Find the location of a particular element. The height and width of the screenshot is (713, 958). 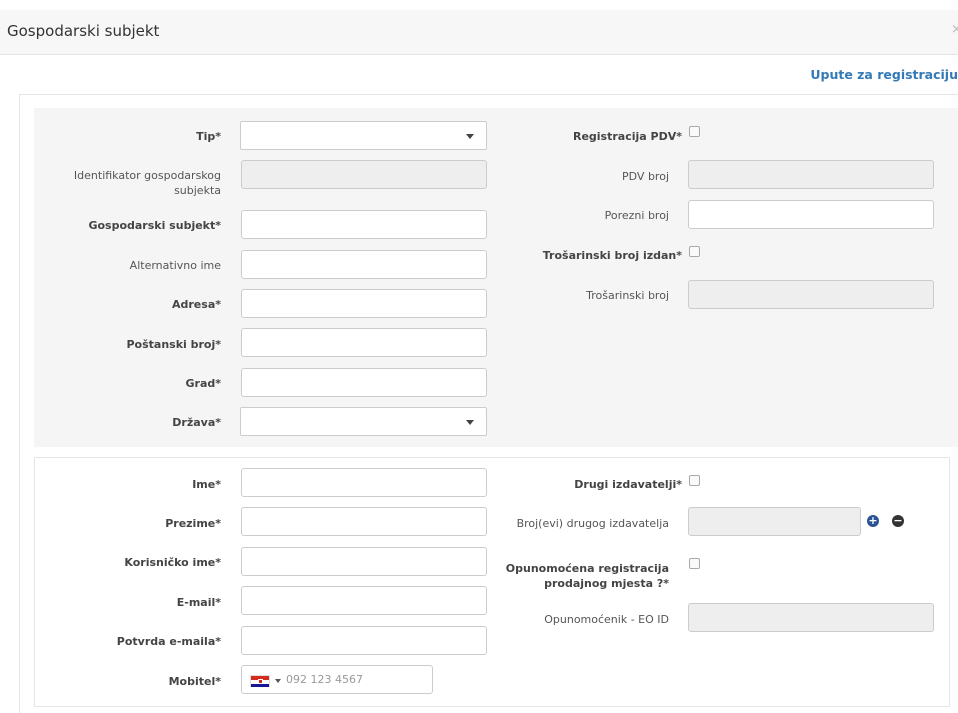

alternativno-ime-input is located at coordinates (364, 264).